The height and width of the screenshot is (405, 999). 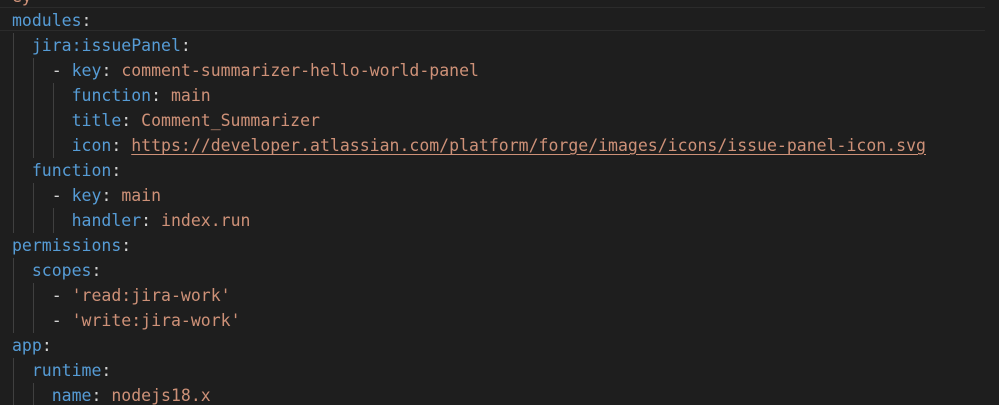 What do you see at coordinates (91, 145) in the screenshot?
I see `yaml-key: icon` at bounding box center [91, 145].